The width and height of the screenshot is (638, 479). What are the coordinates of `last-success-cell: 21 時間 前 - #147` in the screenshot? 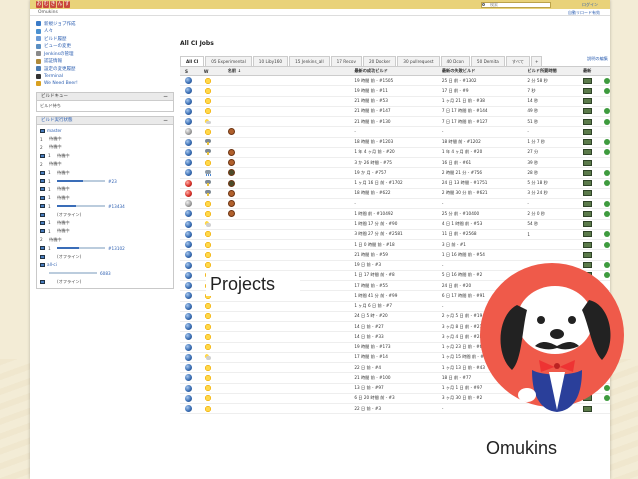 It's located at (398, 112).